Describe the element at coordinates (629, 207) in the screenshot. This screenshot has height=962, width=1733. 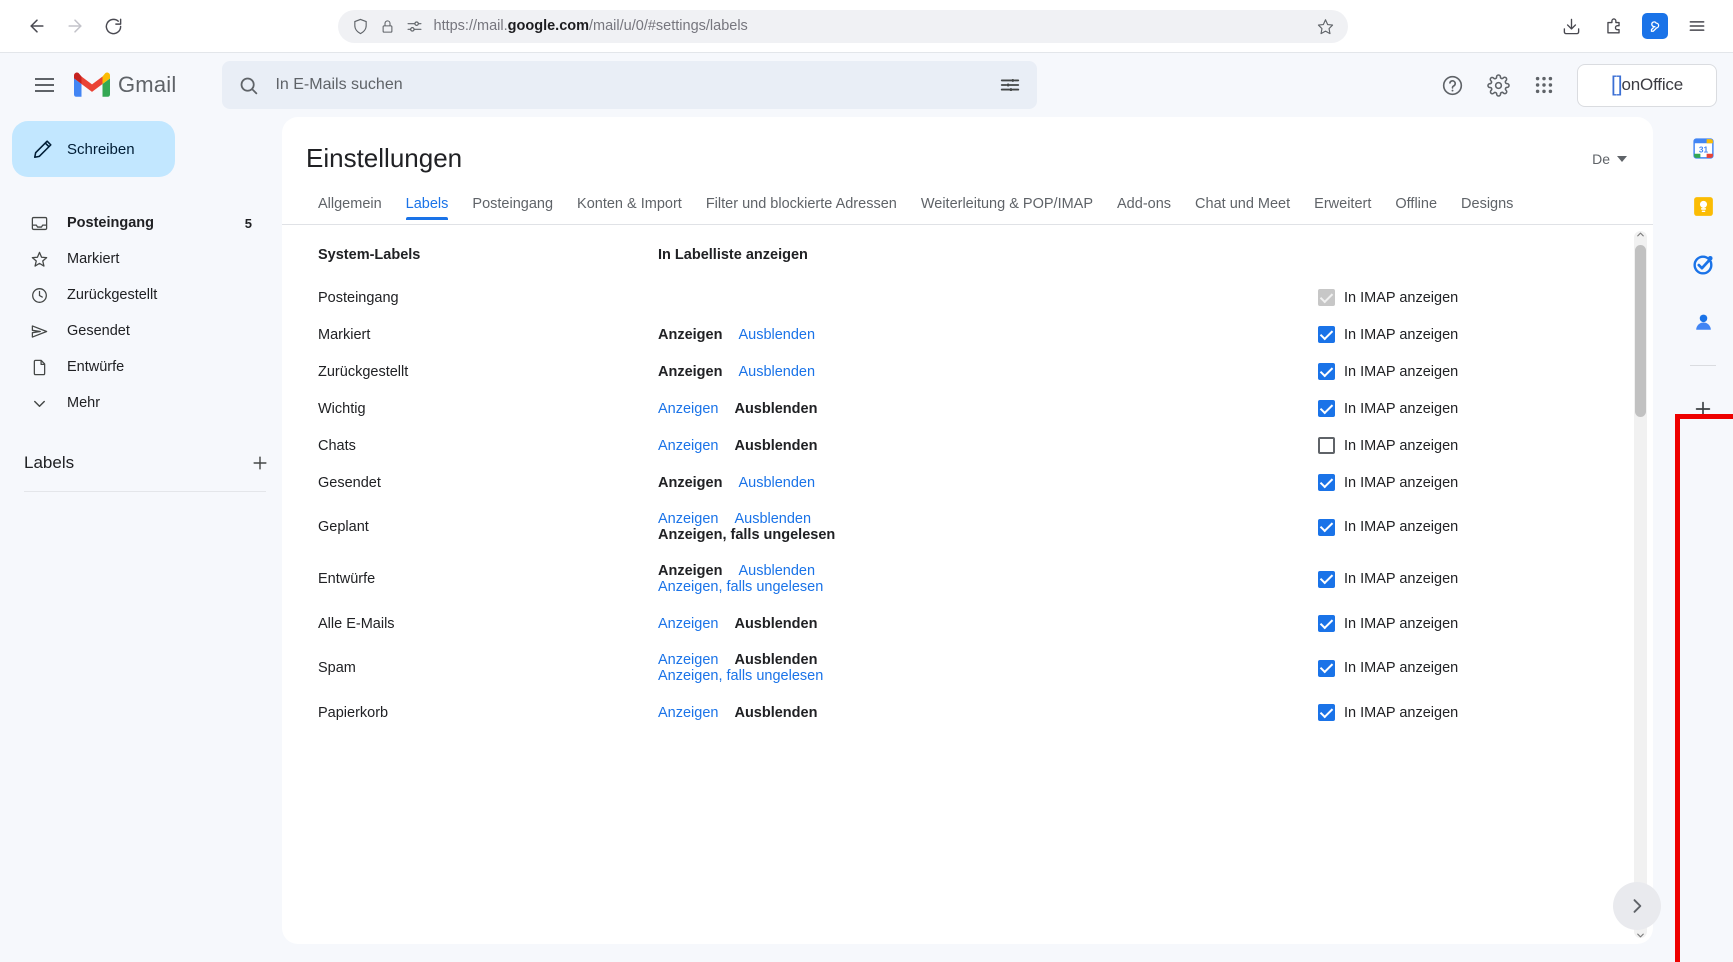
I see `tab-konten-import: Konten & Import` at that location.